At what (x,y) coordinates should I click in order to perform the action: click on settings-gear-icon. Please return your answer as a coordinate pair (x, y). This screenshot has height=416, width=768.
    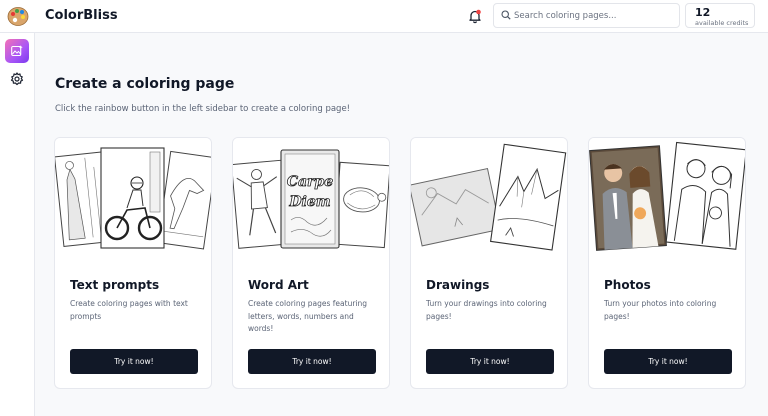
    Looking at the image, I should click on (17, 80).